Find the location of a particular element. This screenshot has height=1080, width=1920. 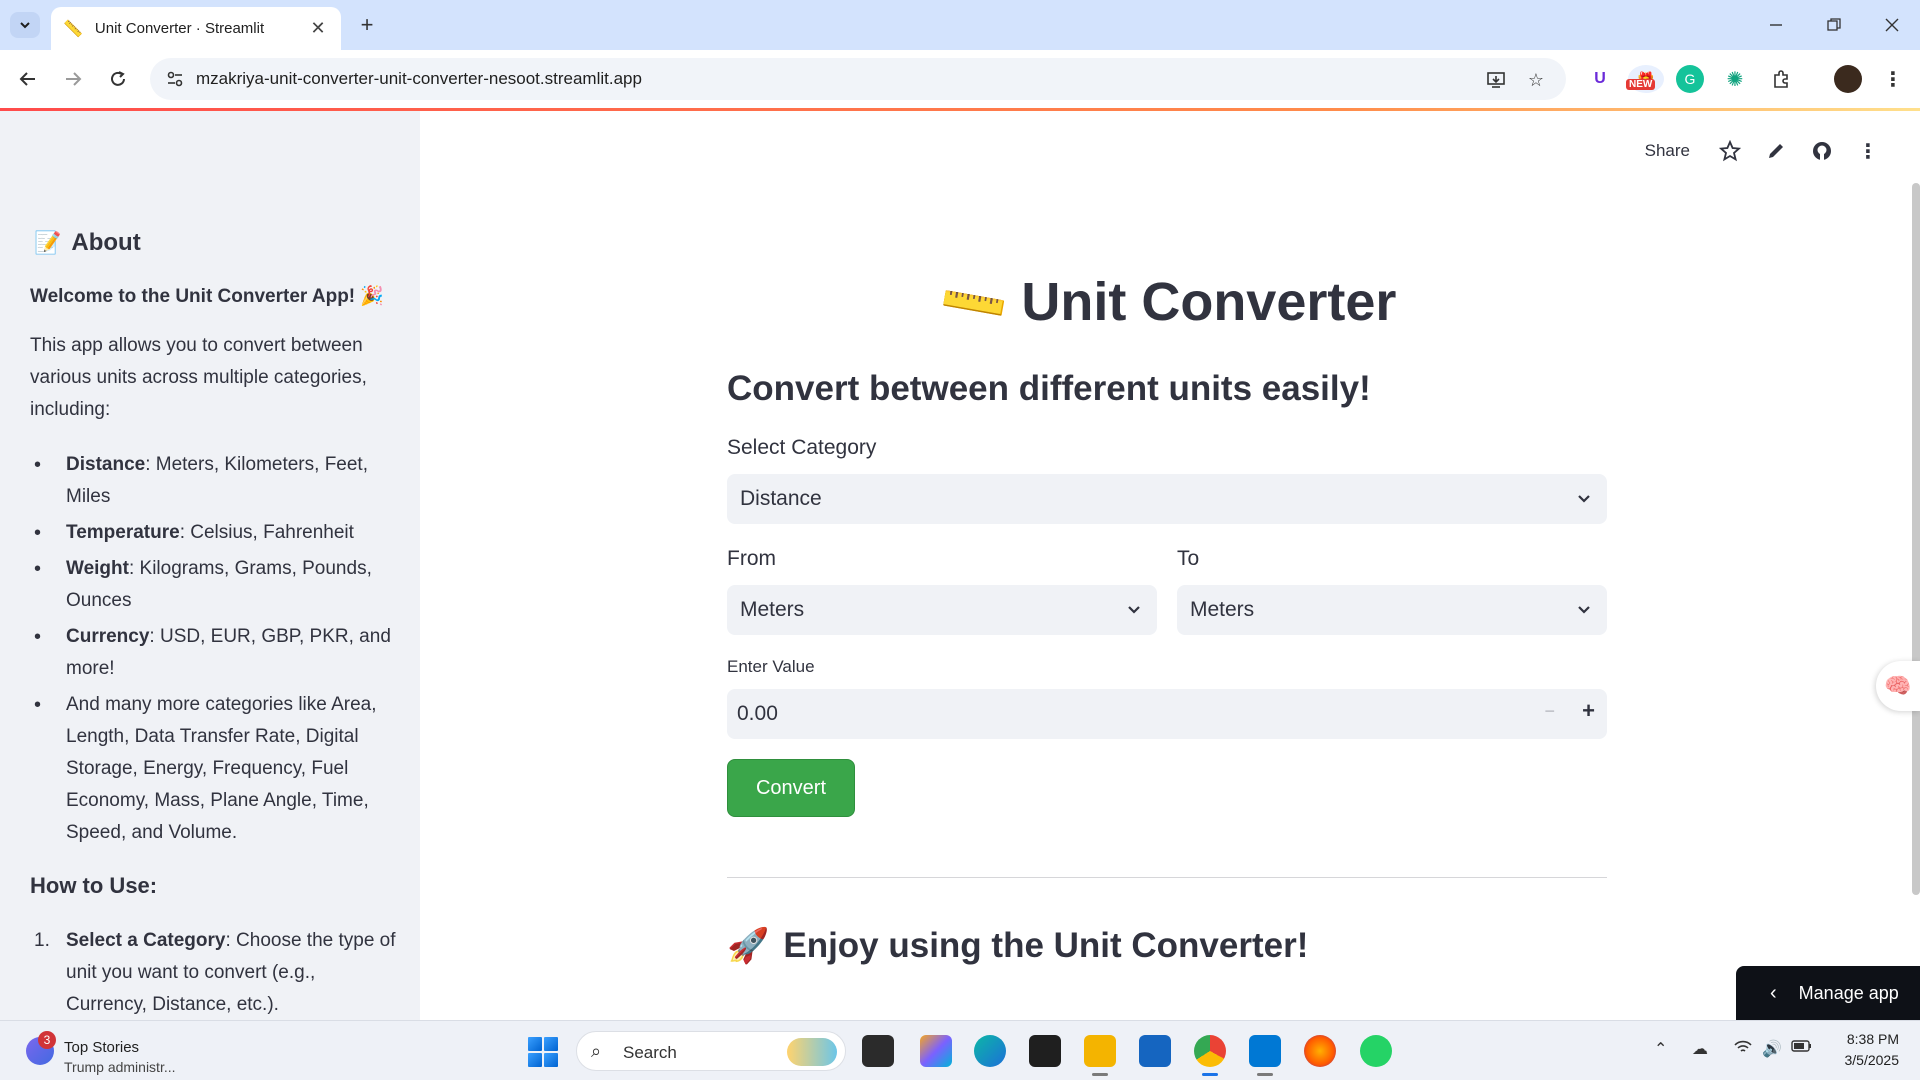

profile-avatar is located at coordinates (1848, 79).